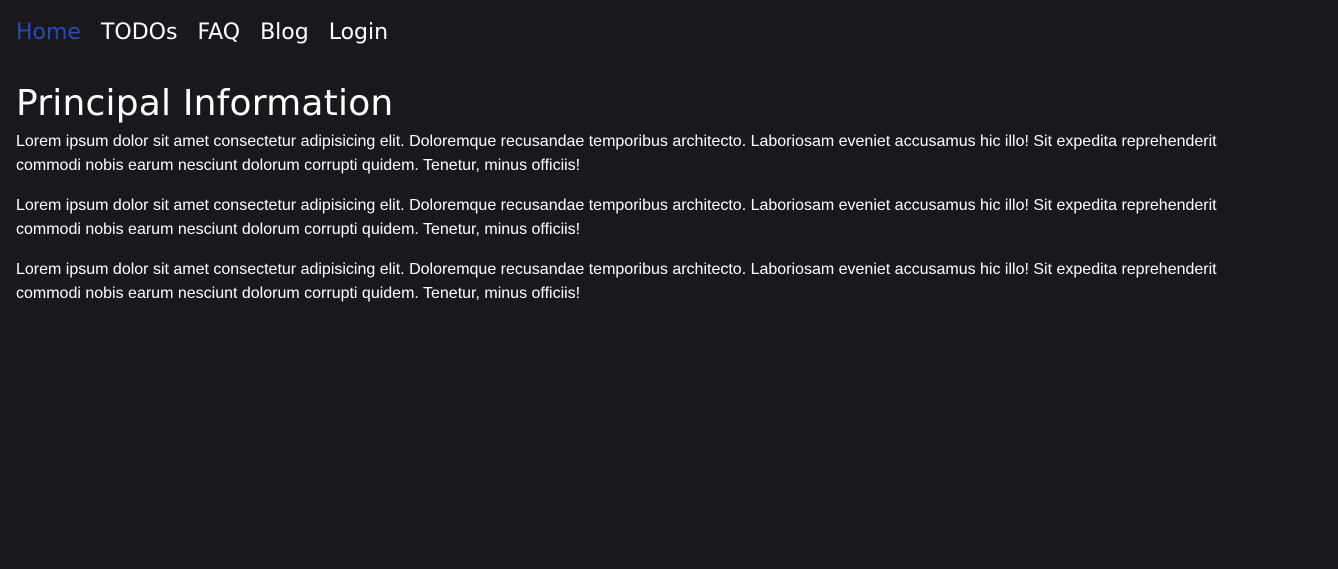 This screenshot has width=1338, height=569. Describe the element at coordinates (218, 32) in the screenshot. I see `nav-link-faq: FAQ` at that location.